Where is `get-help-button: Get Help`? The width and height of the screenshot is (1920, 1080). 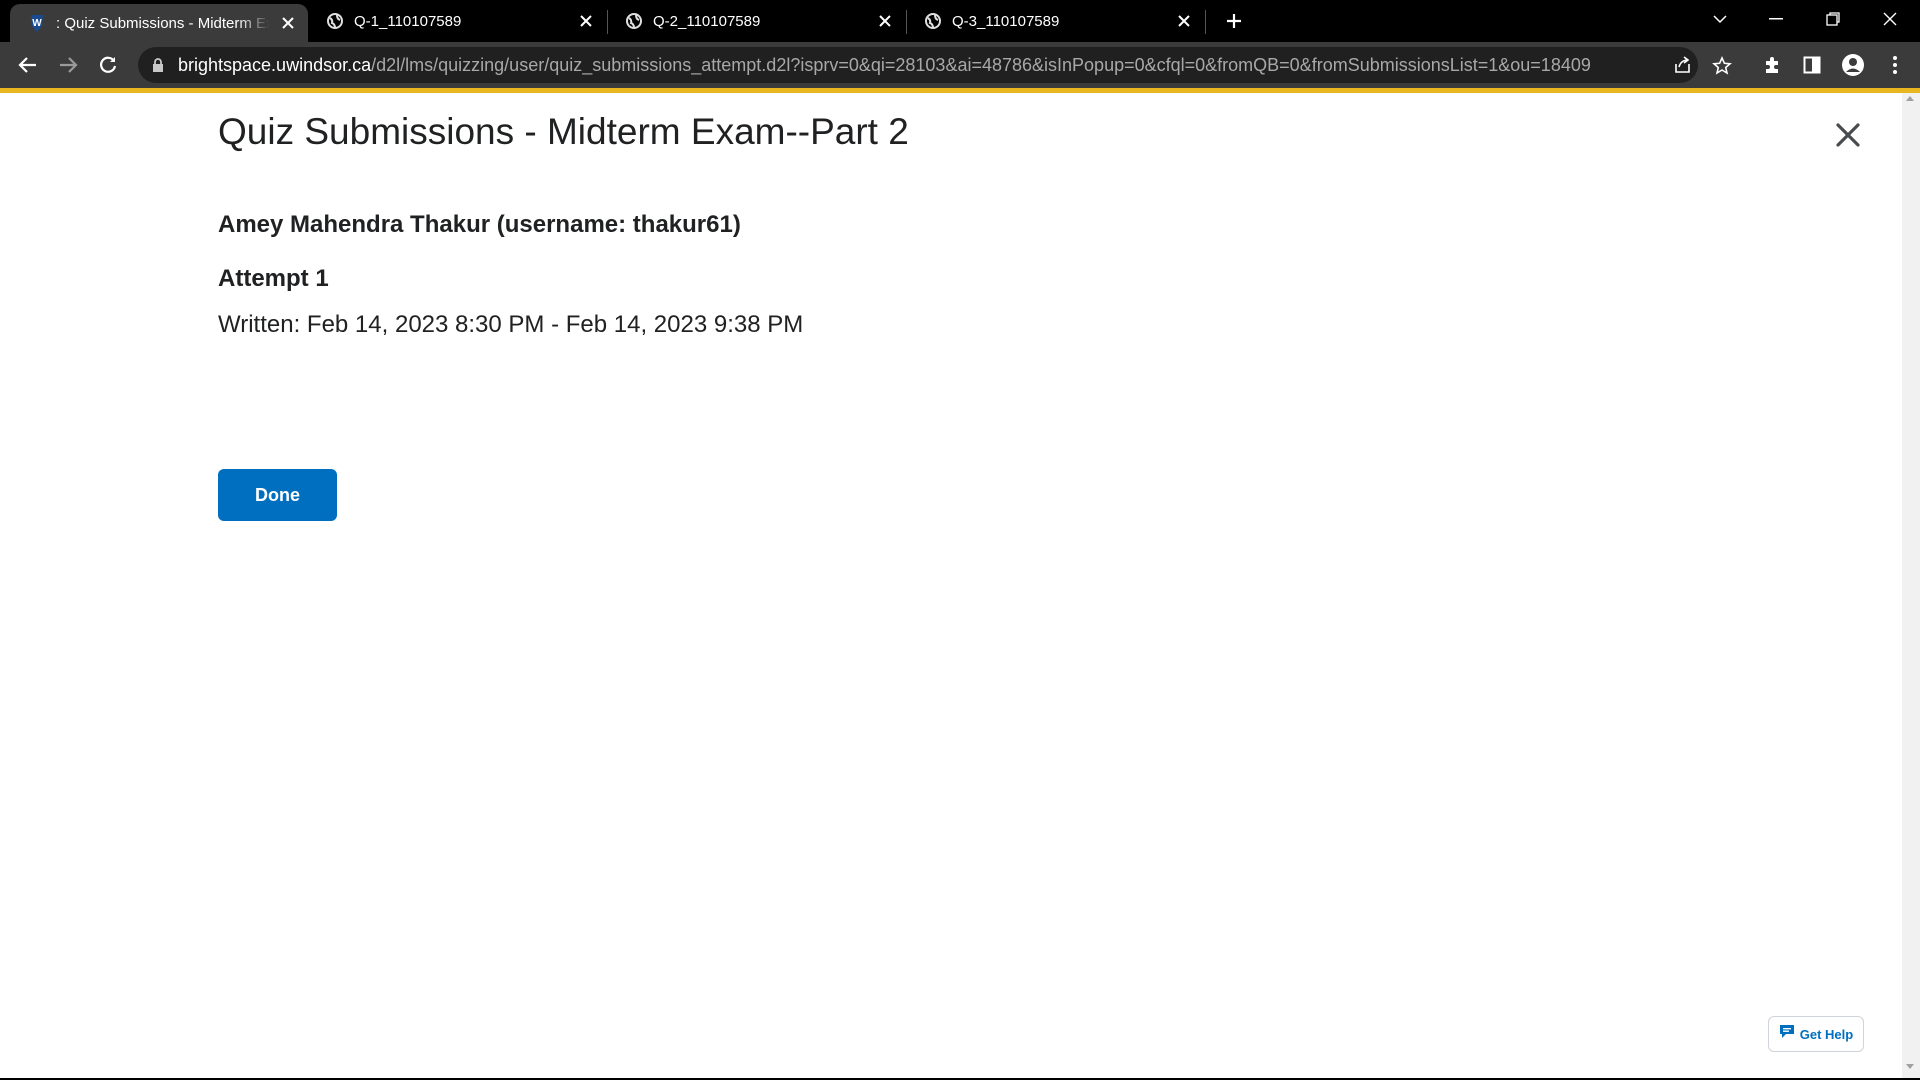
get-help-button: Get Help is located at coordinates (1816, 1034).